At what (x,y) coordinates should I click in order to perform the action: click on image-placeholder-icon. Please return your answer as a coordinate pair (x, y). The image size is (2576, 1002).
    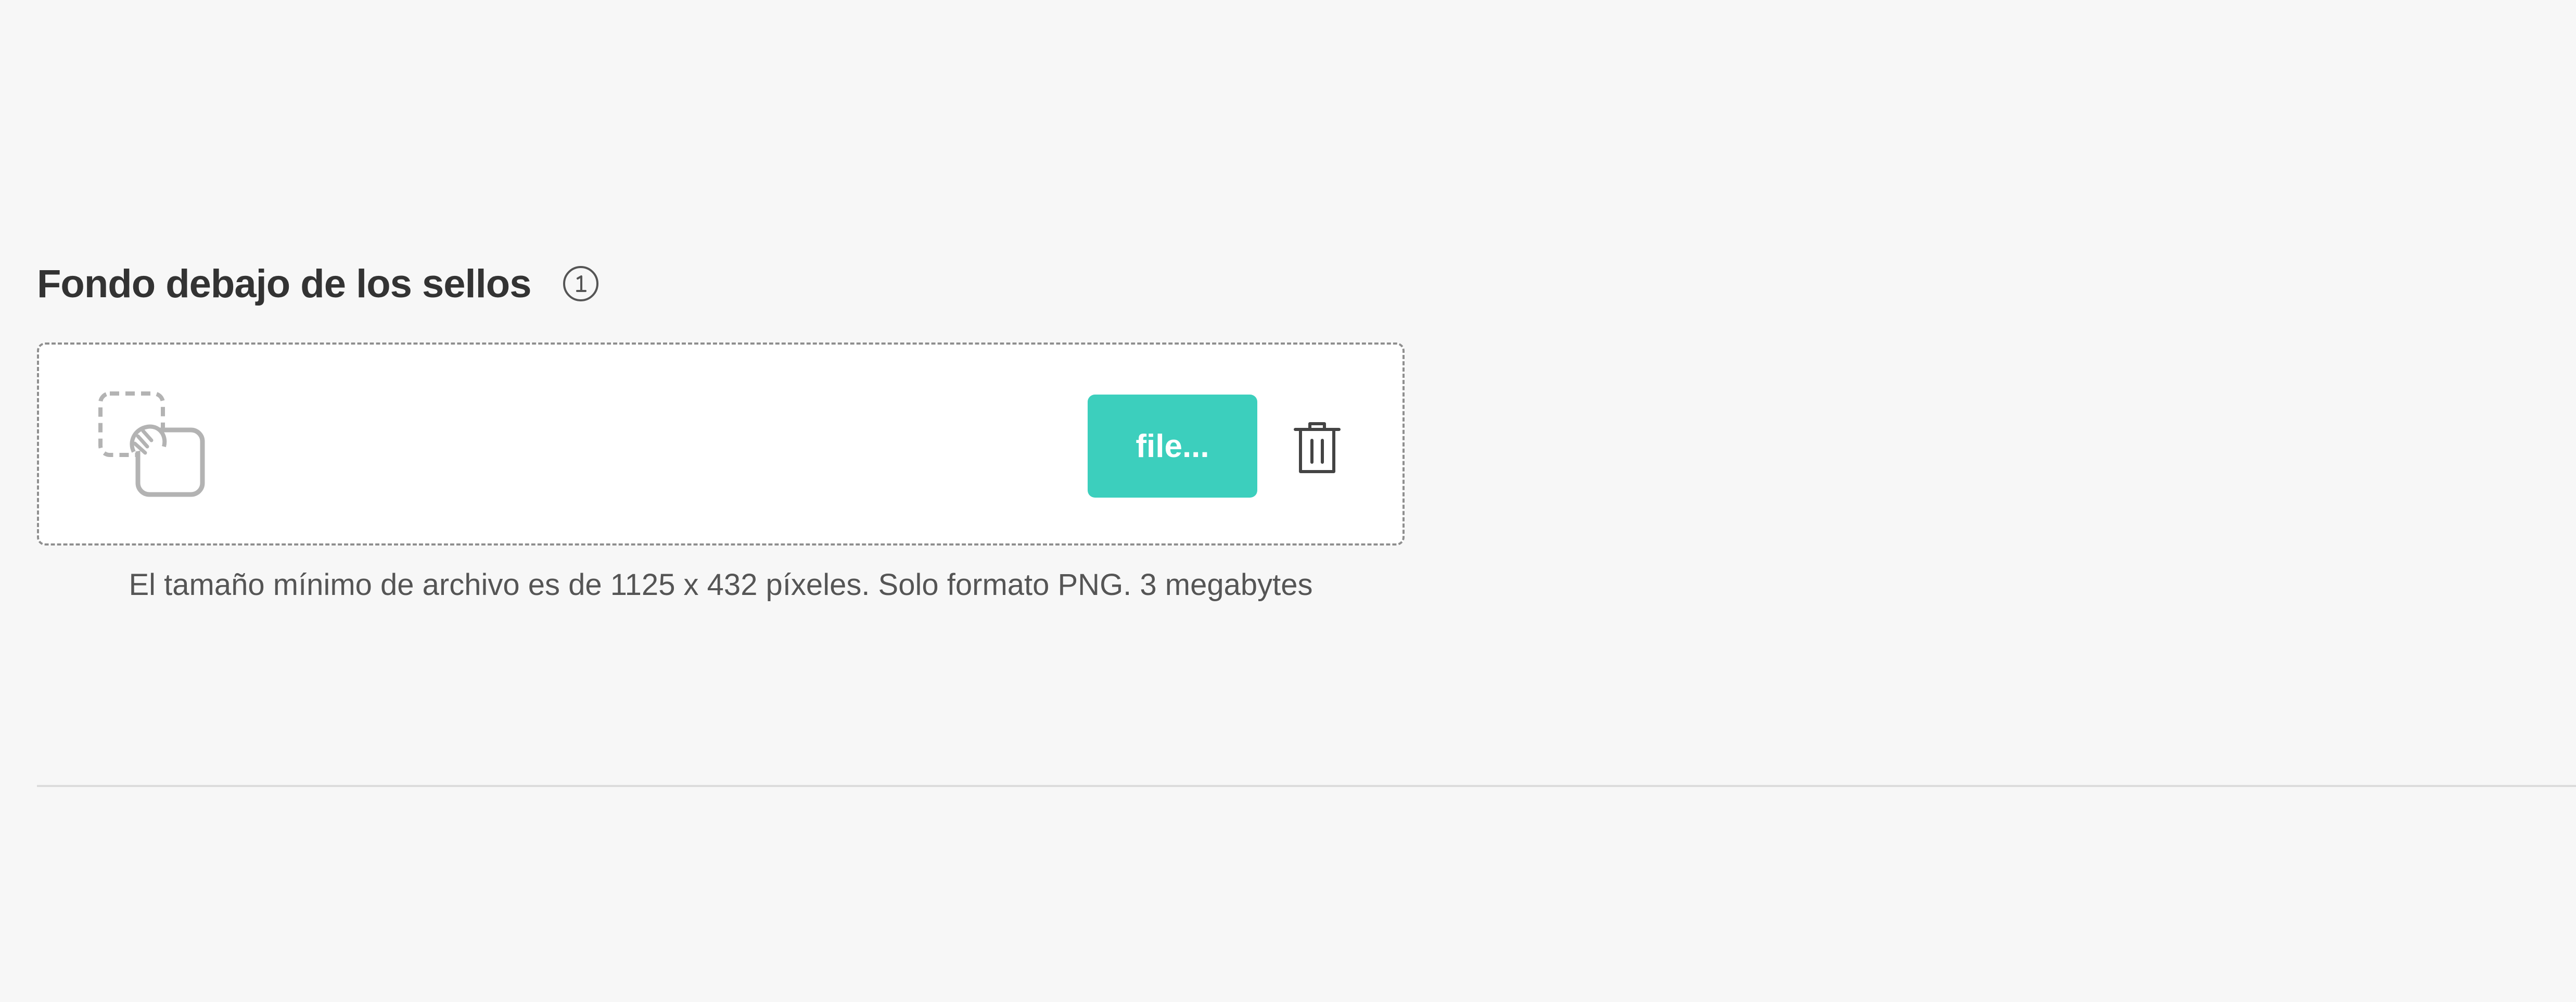
    Looking at the image, I should click on (152, 445).